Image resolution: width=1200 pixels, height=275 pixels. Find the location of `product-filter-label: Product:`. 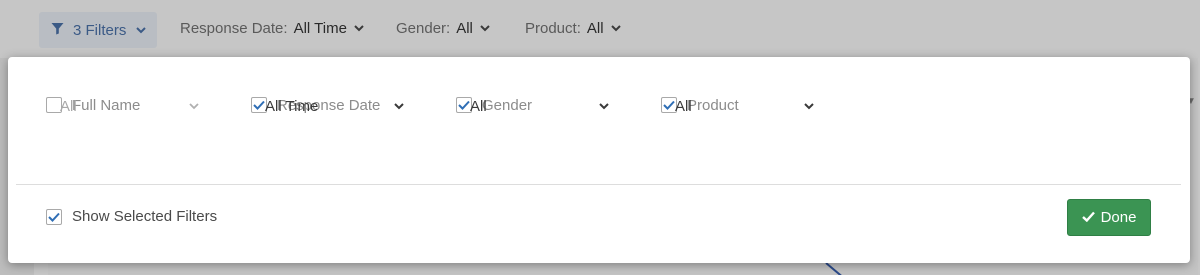

product-filter-label: Product: is located at coordinates (553, 28).